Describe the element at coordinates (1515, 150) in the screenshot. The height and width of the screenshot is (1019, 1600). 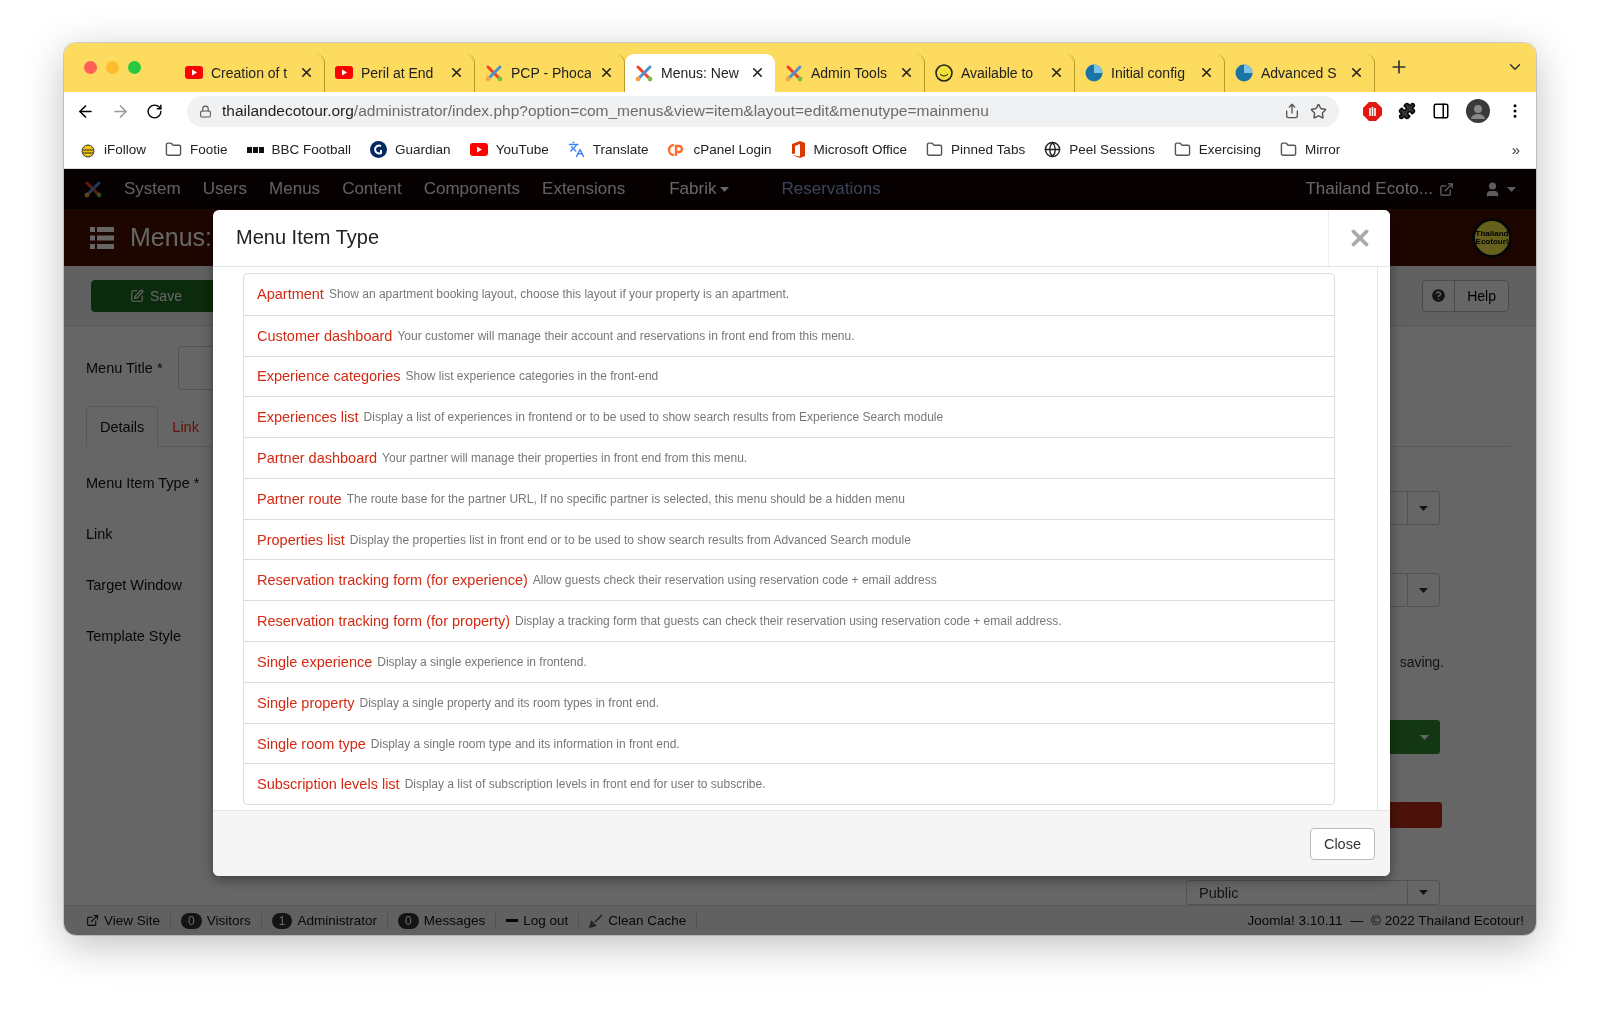
I see `more-bookmarks-button: »` at that location.